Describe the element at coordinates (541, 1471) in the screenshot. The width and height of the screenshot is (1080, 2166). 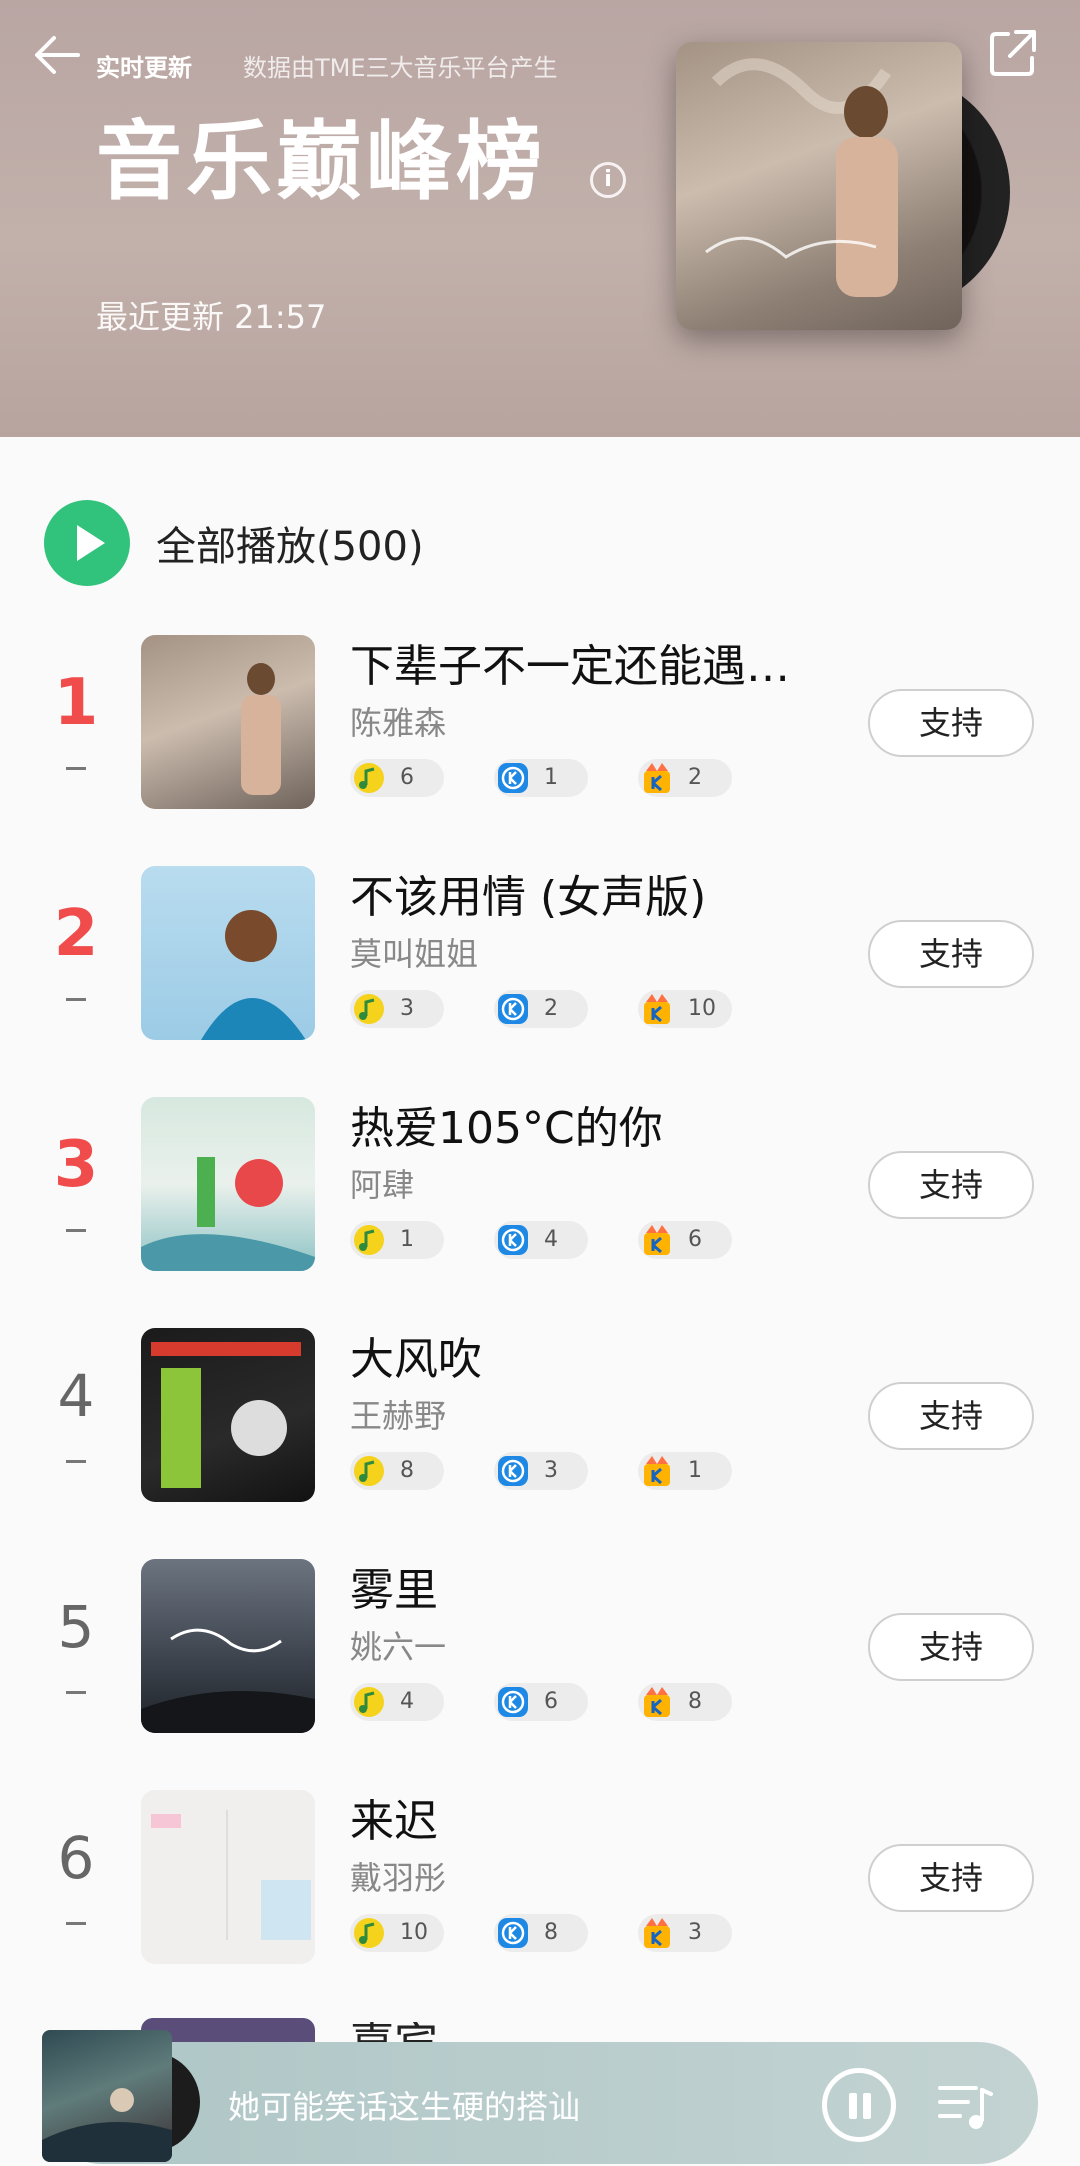
I see `kugou-rank-badge: 3` at that location.